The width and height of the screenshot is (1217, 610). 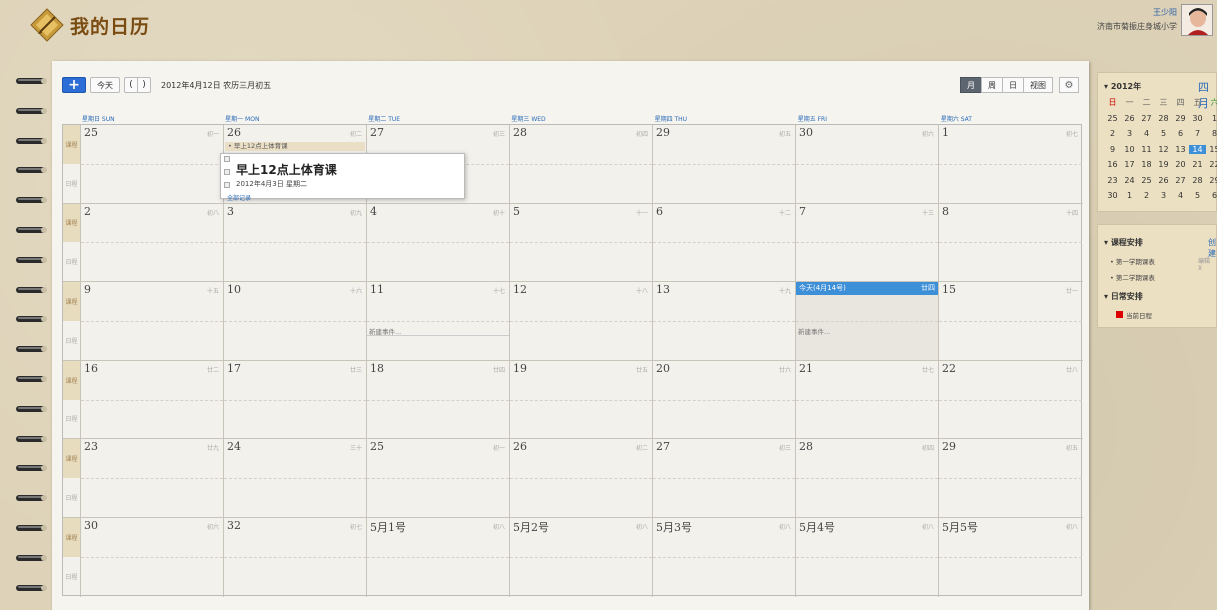 I want to click on mini-day: 14, so click(x=1197, y=149).